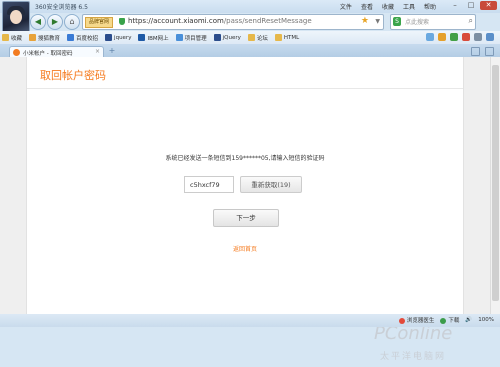 The width and height of the screenshot is (500, 367). What do you see at coordinates (365, 21) in the screenshot?
I see `bookmark-star-icon: ★` at bounding box center [365, 21].